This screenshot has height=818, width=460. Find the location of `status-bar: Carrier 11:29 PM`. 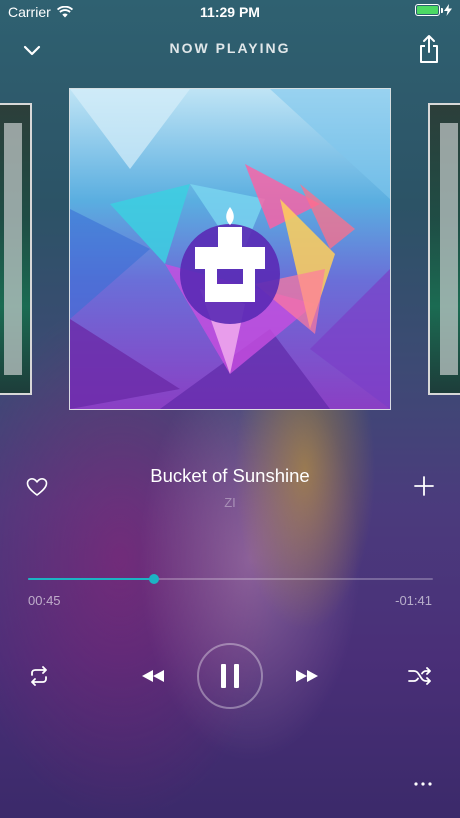

status-bar: Carrier 11:29 PM is located at coordinates (230, 12).